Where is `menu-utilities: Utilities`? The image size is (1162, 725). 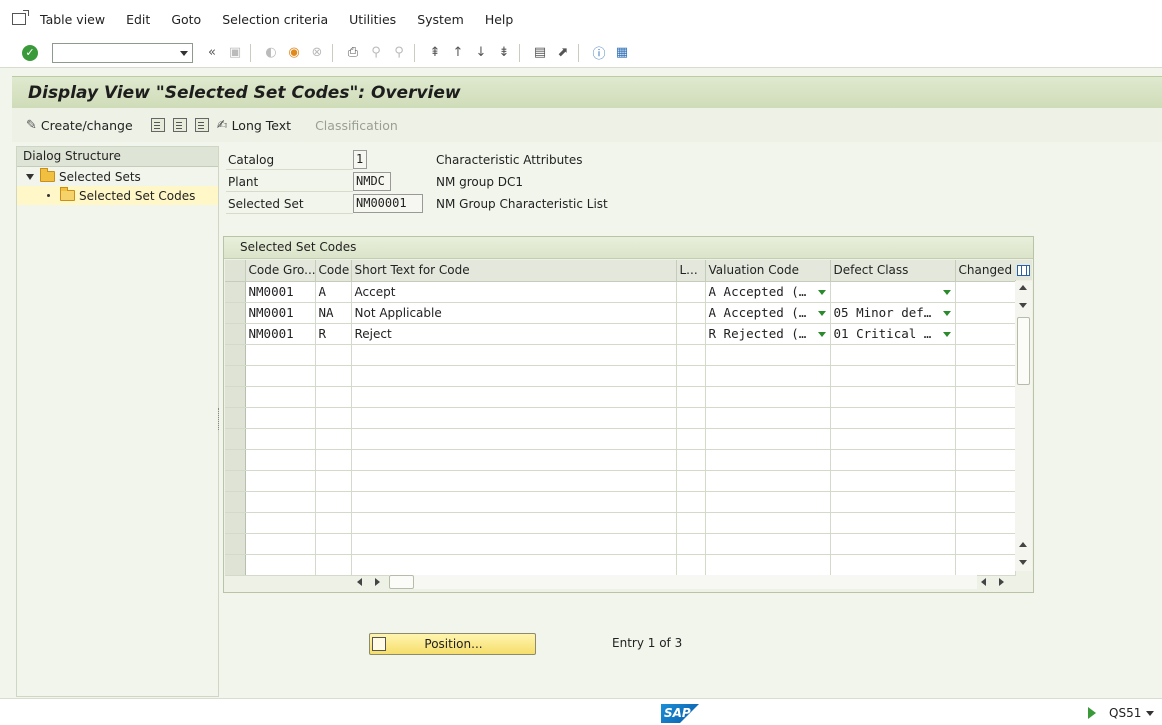 menu-utilities: Utilities is located at coordinates (372, 19).